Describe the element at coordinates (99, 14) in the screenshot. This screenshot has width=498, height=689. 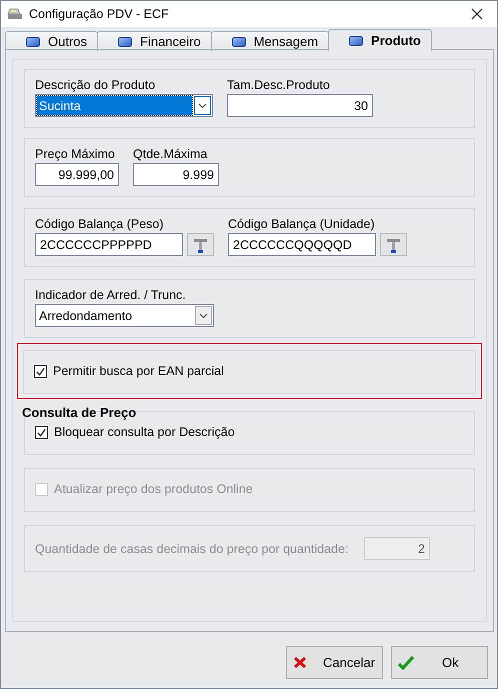
I see `window-title: Configuração PDV - ECF` at that location.